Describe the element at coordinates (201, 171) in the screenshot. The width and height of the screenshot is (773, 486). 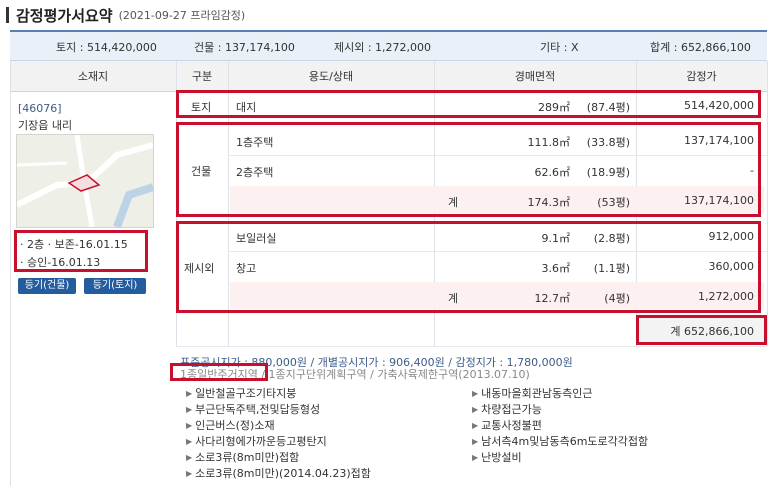
I see `building-category: 건물` at that location.